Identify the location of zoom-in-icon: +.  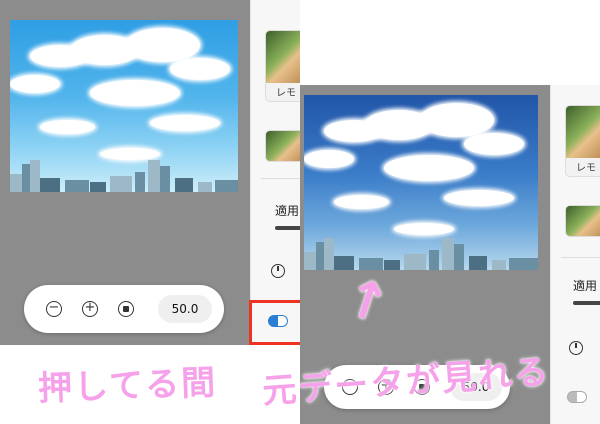
(90, 309).